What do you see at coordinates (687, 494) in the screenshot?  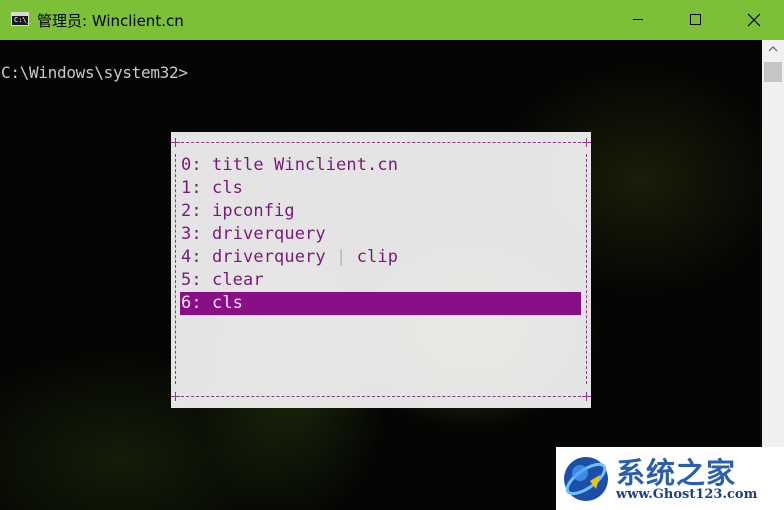 I see `watermark-url: www.Ghost123.com` at bounding box center [687, 494].